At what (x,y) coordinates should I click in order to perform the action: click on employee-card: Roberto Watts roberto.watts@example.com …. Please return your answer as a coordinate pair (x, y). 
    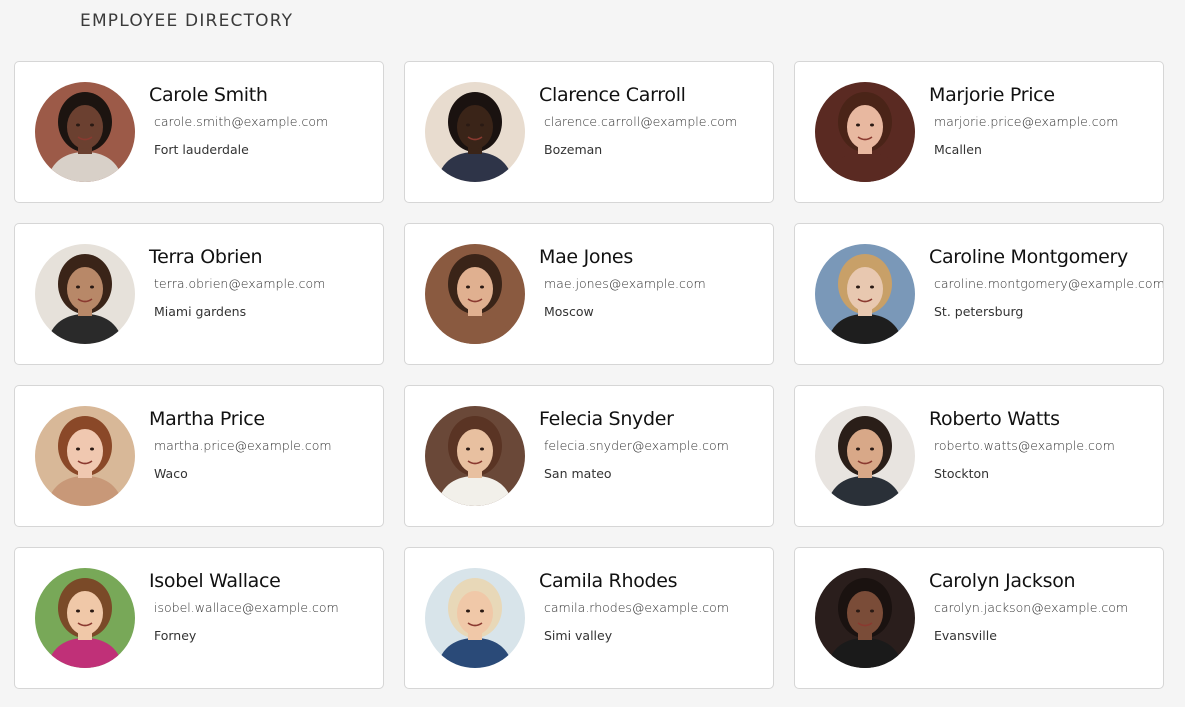
    Looking at the image, I should click on (979, 456).